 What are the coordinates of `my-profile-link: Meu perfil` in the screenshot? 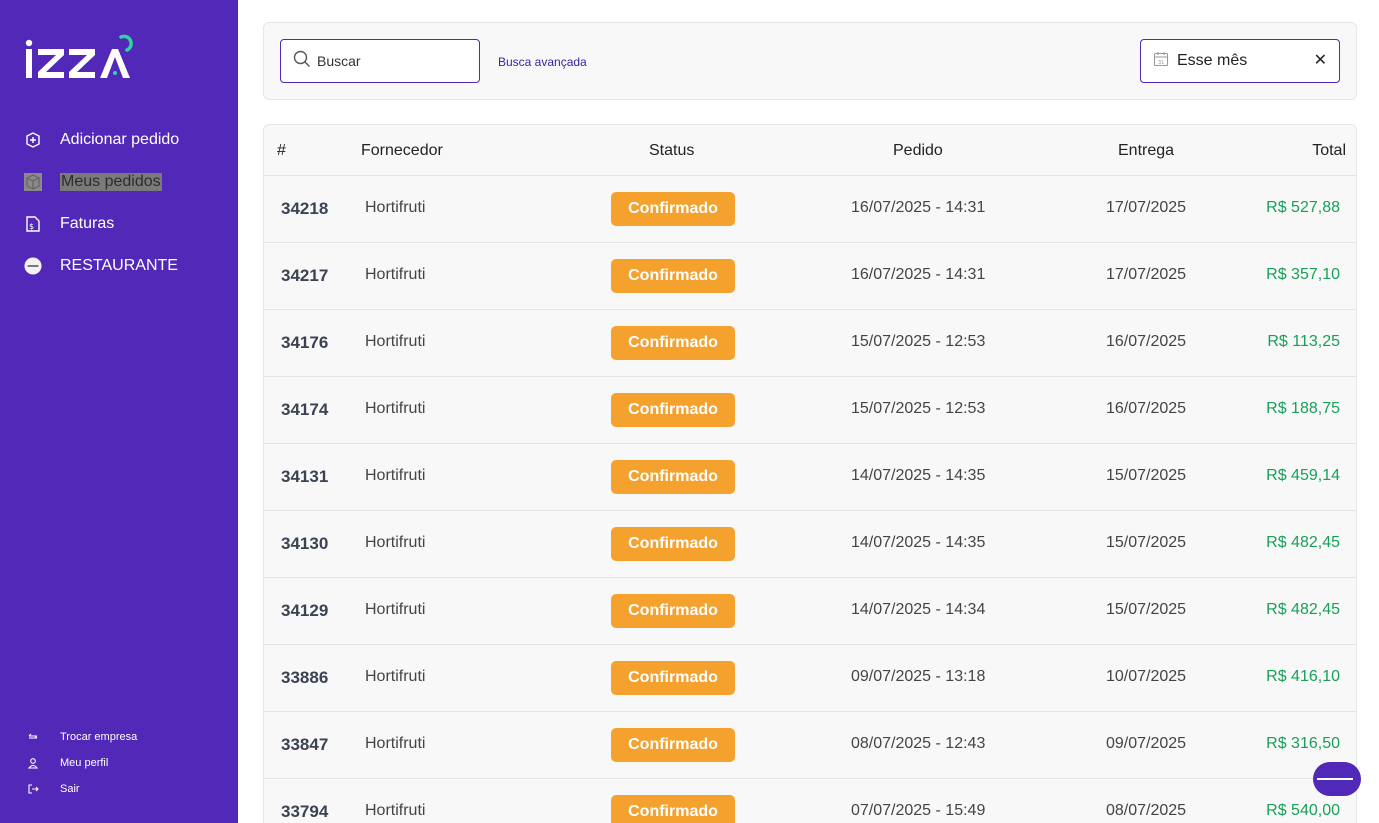 It's located at (119, 763).